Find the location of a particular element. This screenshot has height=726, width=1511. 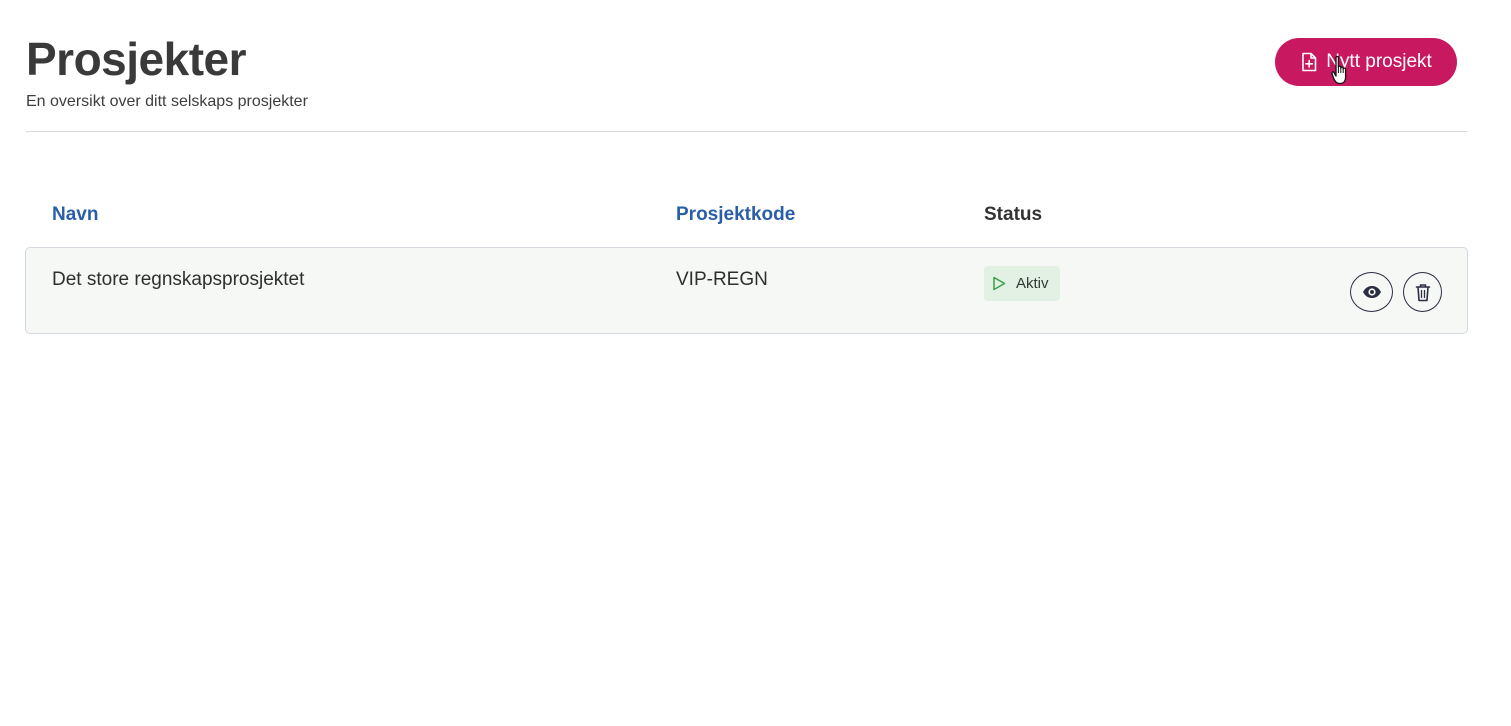

column-header-project-code: Prosjektkode is located at coordinates (735, 215).